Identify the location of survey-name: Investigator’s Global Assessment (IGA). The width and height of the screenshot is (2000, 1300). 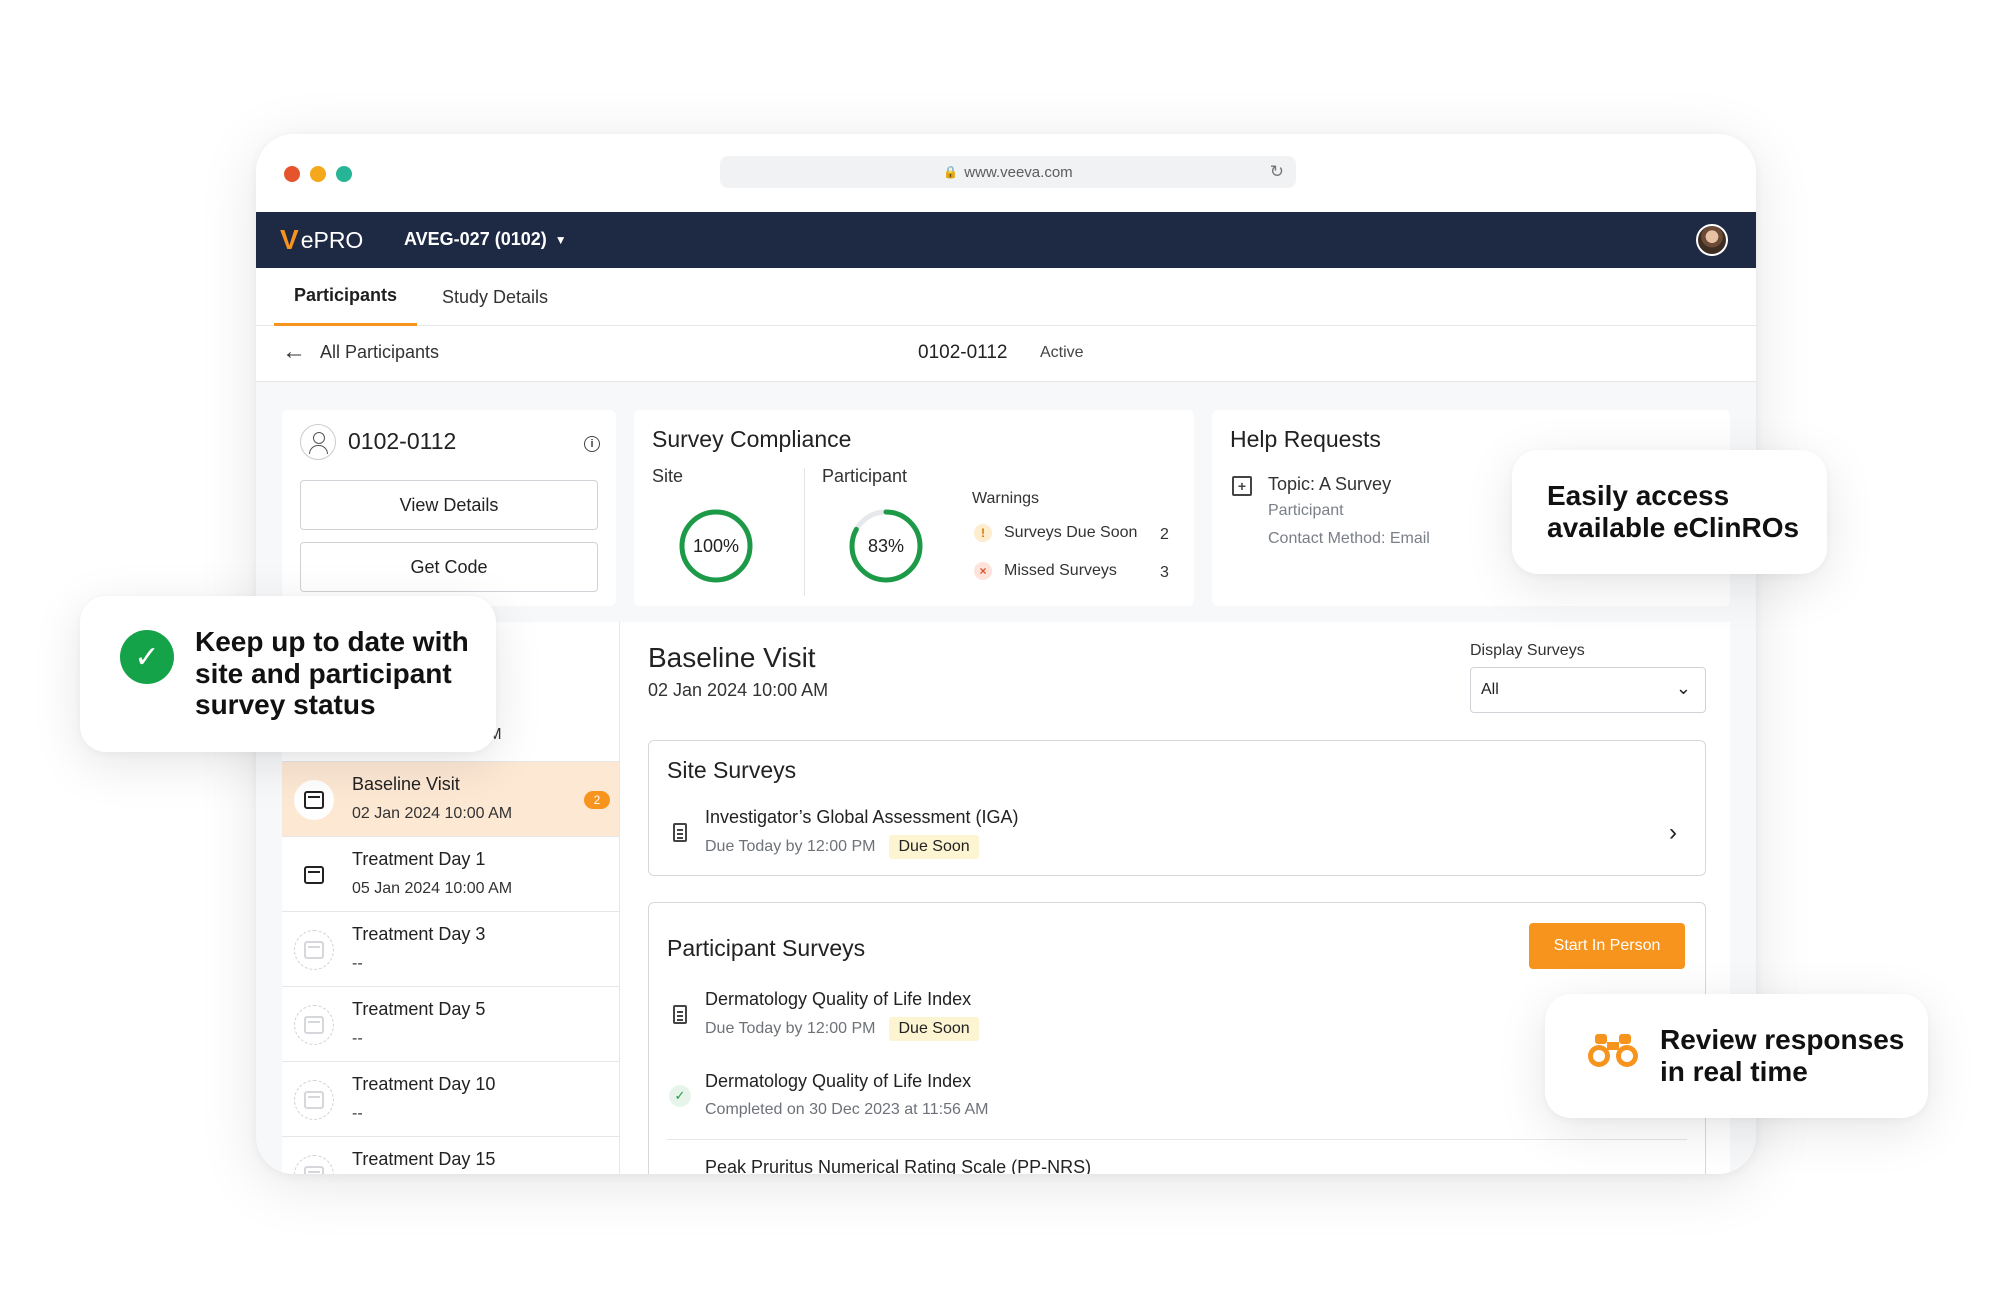
(861, 817).